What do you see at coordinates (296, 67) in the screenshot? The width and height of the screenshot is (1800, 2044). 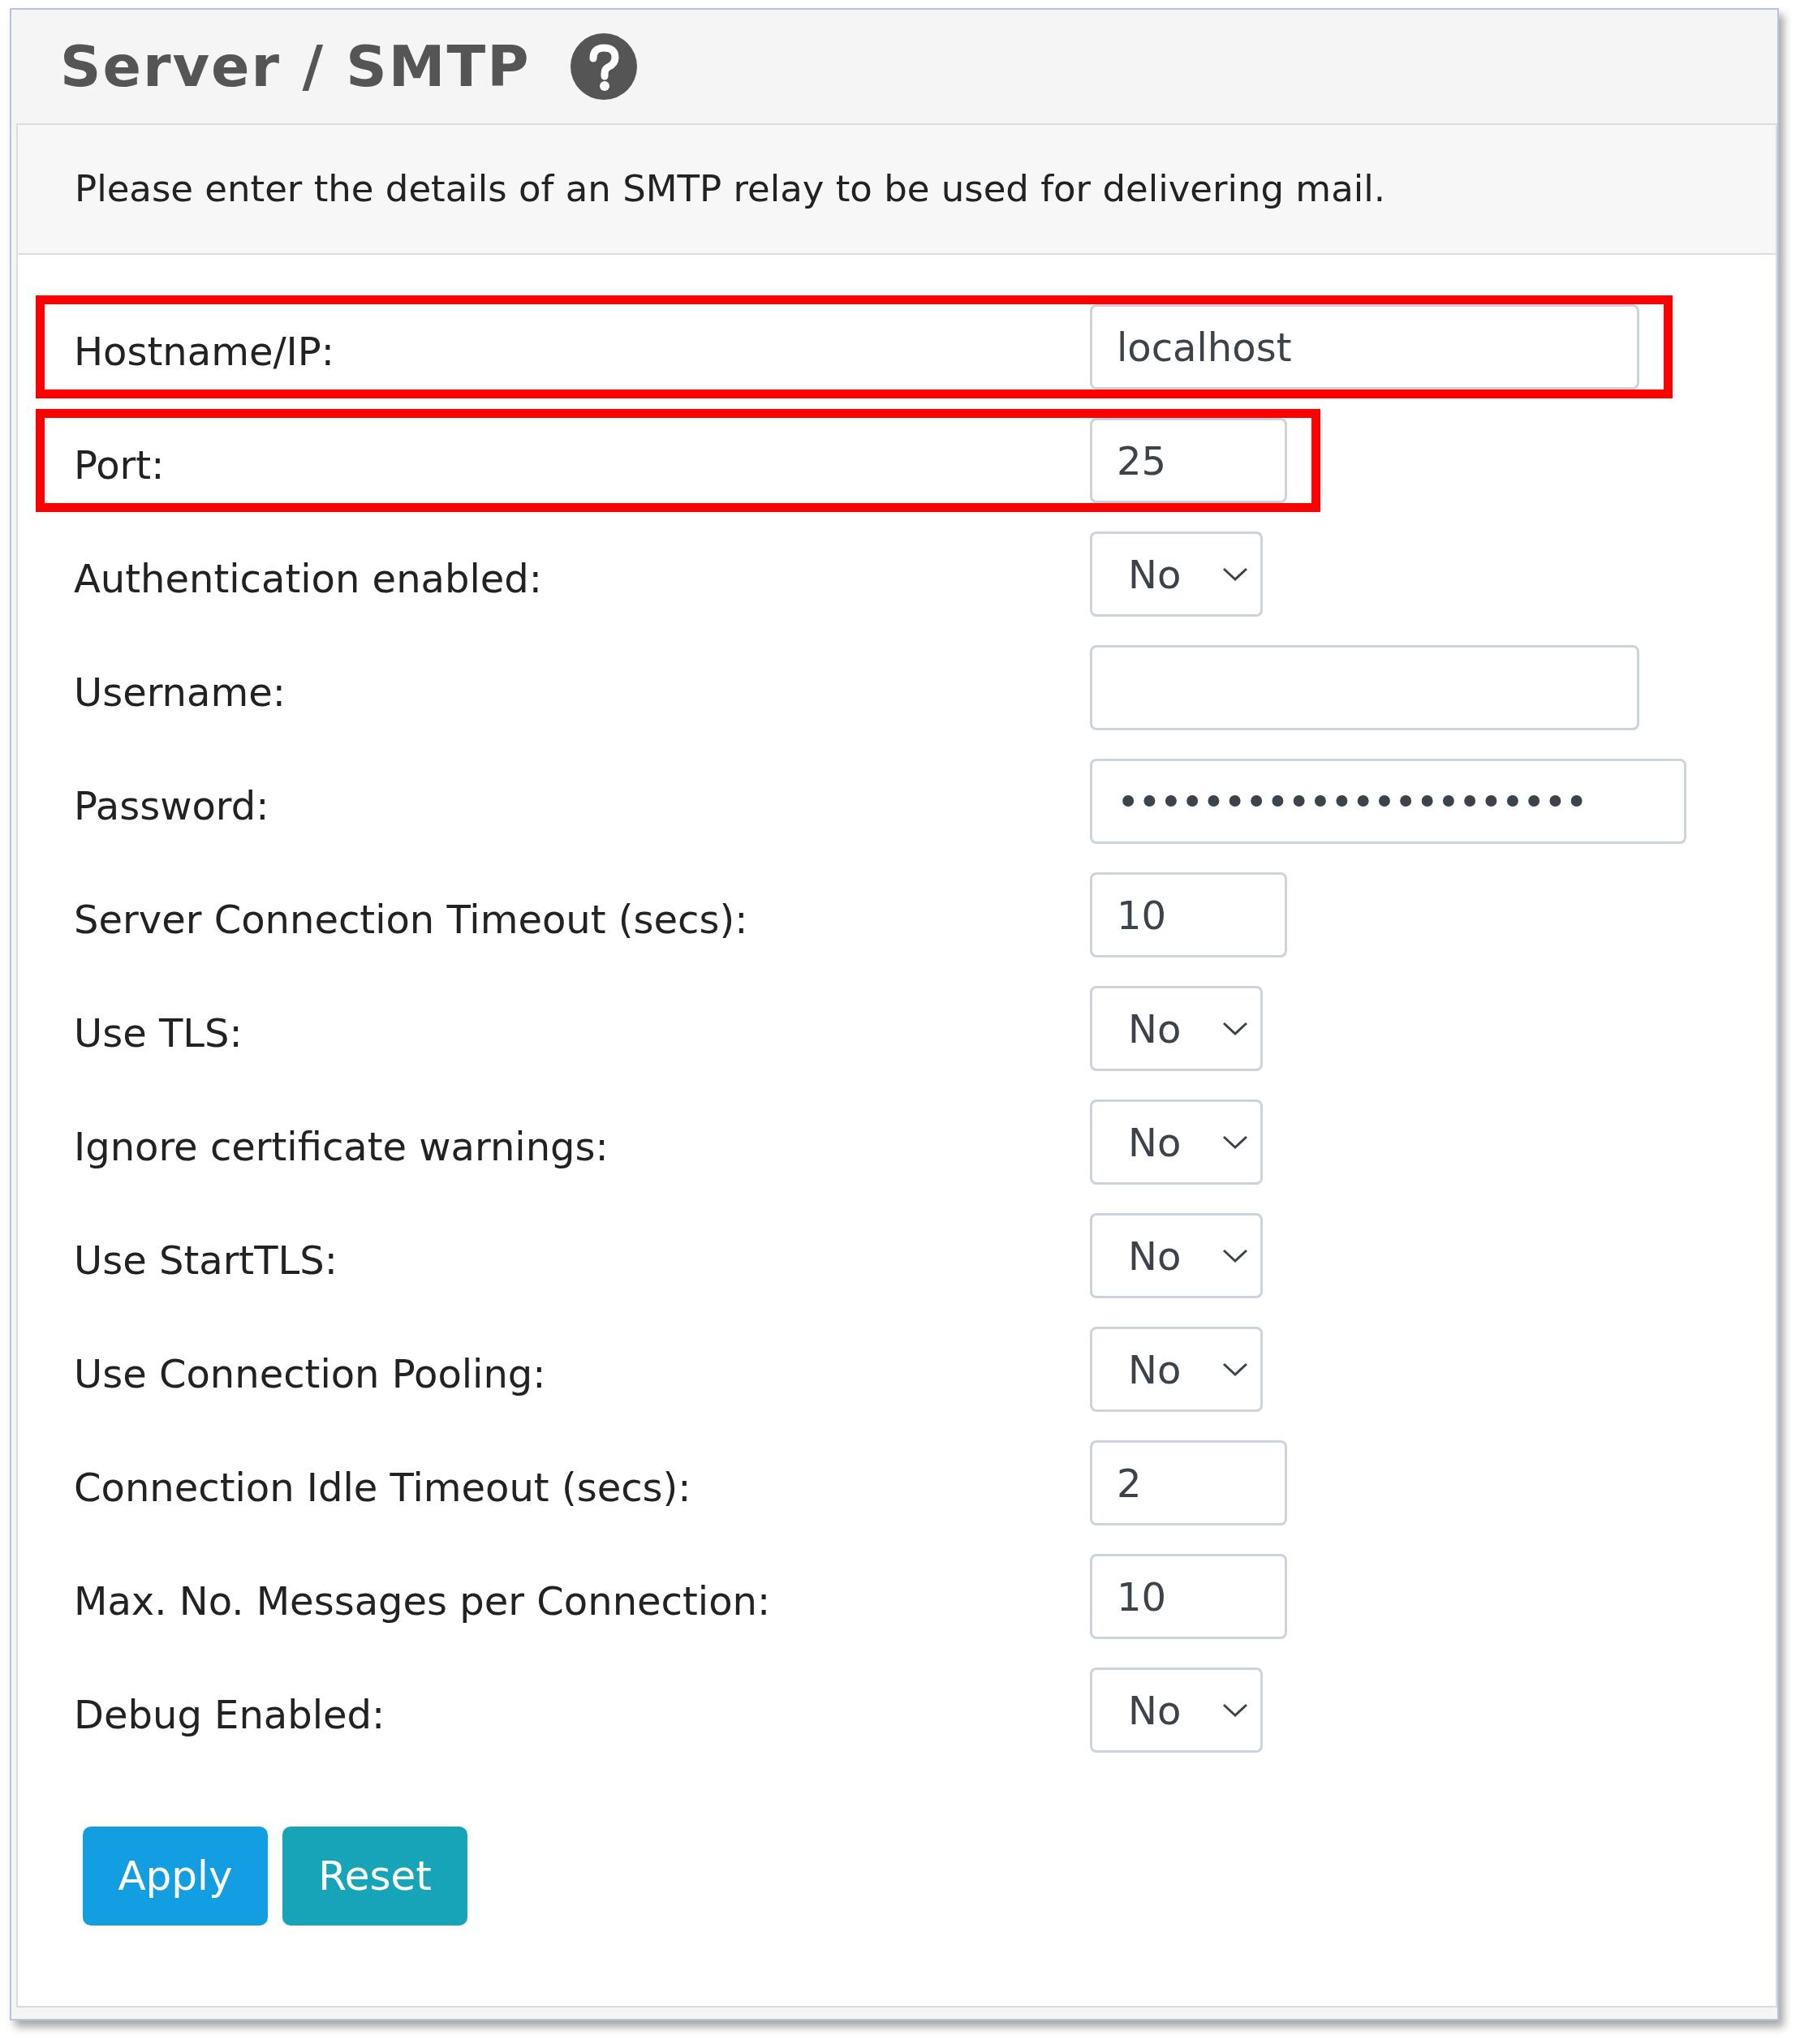 I see `page-title: Server / SMTP` at bounding box center [296, 67].